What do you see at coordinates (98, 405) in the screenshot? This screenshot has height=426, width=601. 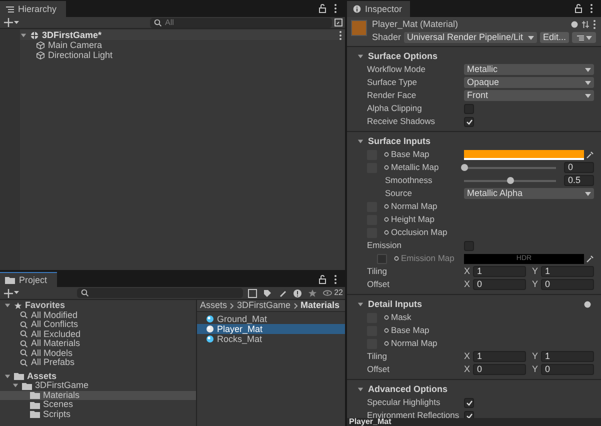 I see `folder-item: Scenes` at bounding box center [98, 405].